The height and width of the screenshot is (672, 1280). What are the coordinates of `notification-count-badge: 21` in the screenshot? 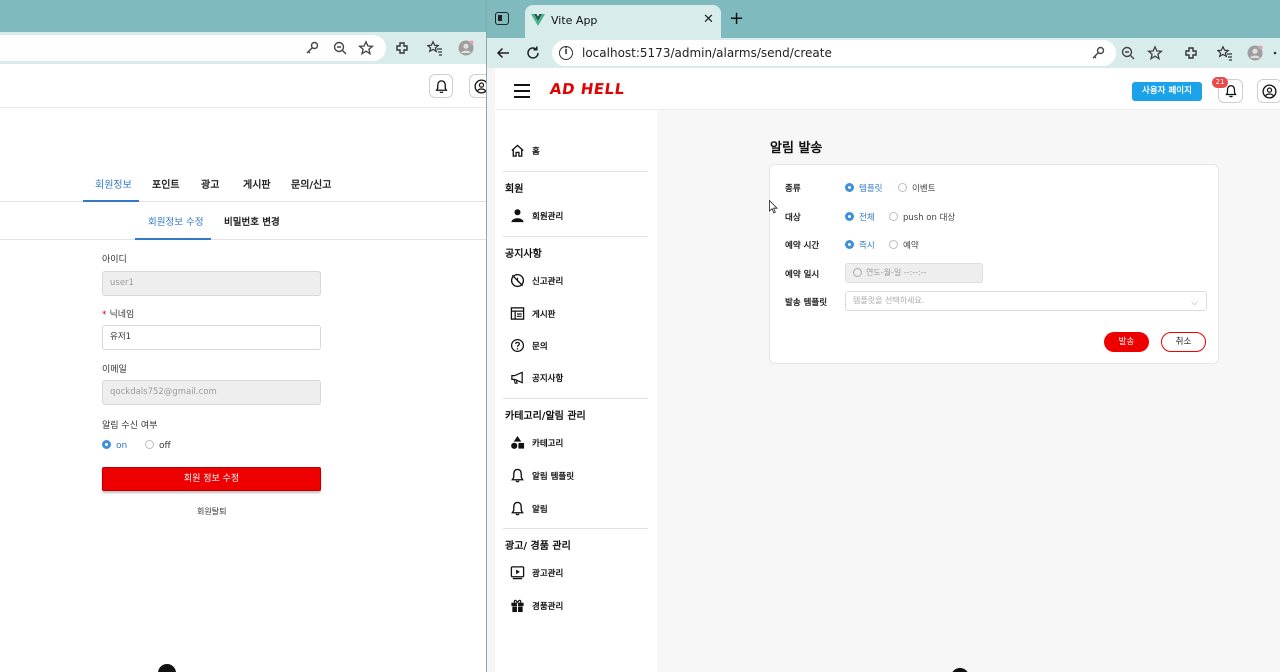 It's located at (1220, 82).